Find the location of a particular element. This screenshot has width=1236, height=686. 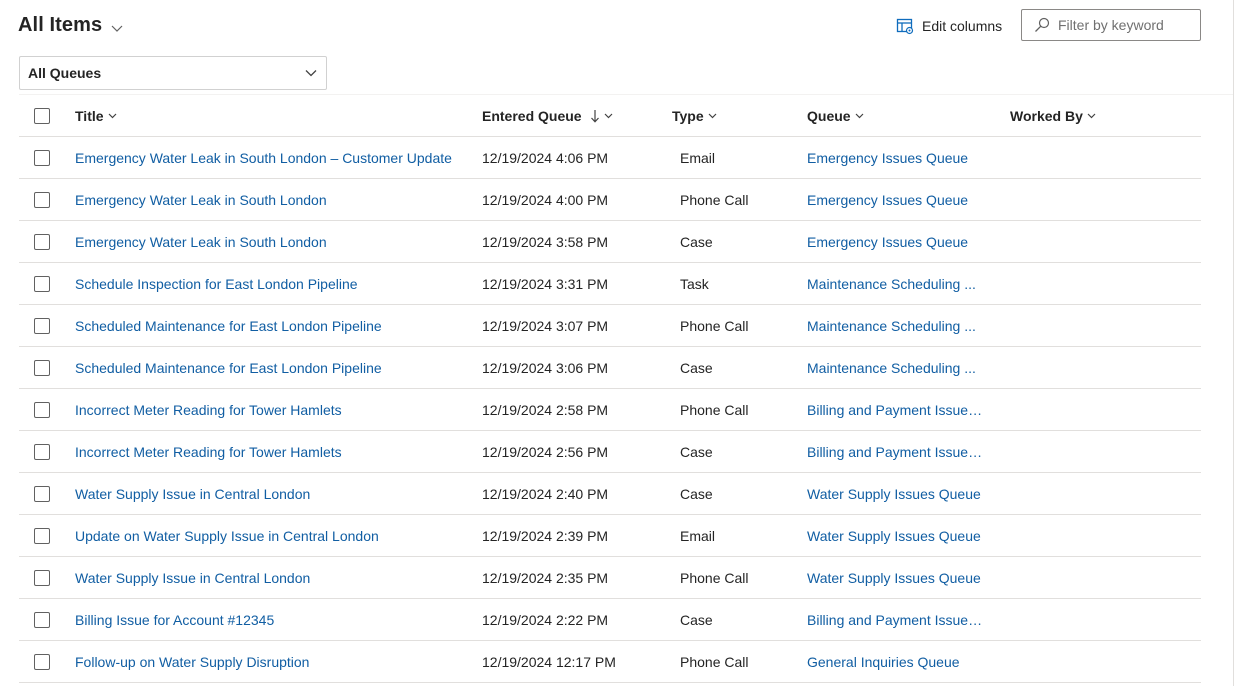

filter-keyword-field is located at coordinates (1111, 25).